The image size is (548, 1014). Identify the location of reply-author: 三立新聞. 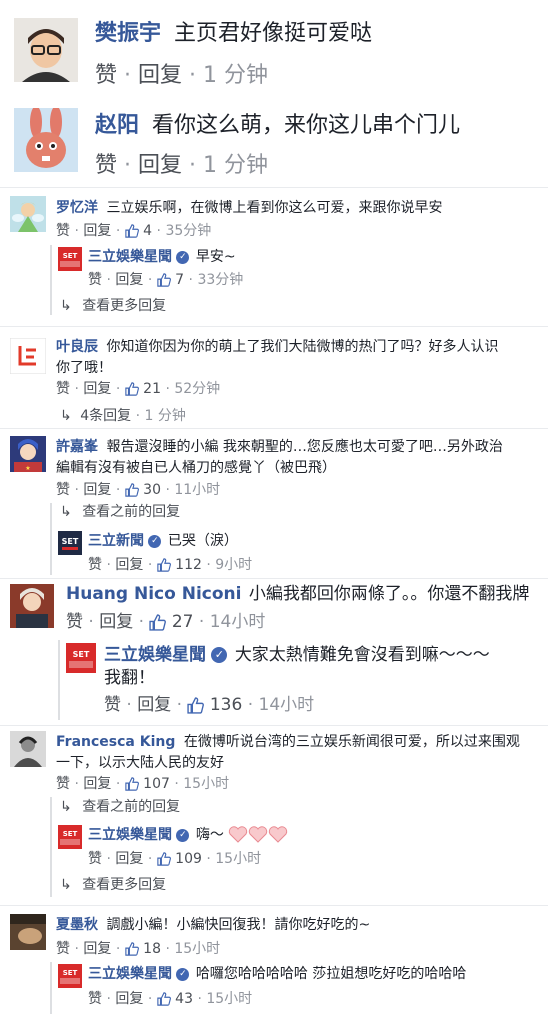
(116, 541).